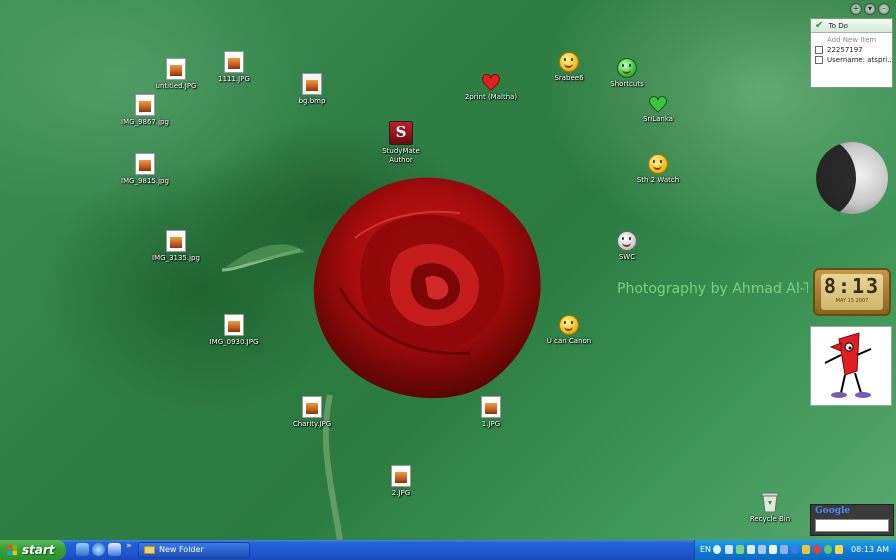 The image size is (896, 560). What do you see at coordinates (401, 493) in the screenshot?
I see `icon-label: 2.JPG` at bounding box center [401, 493].